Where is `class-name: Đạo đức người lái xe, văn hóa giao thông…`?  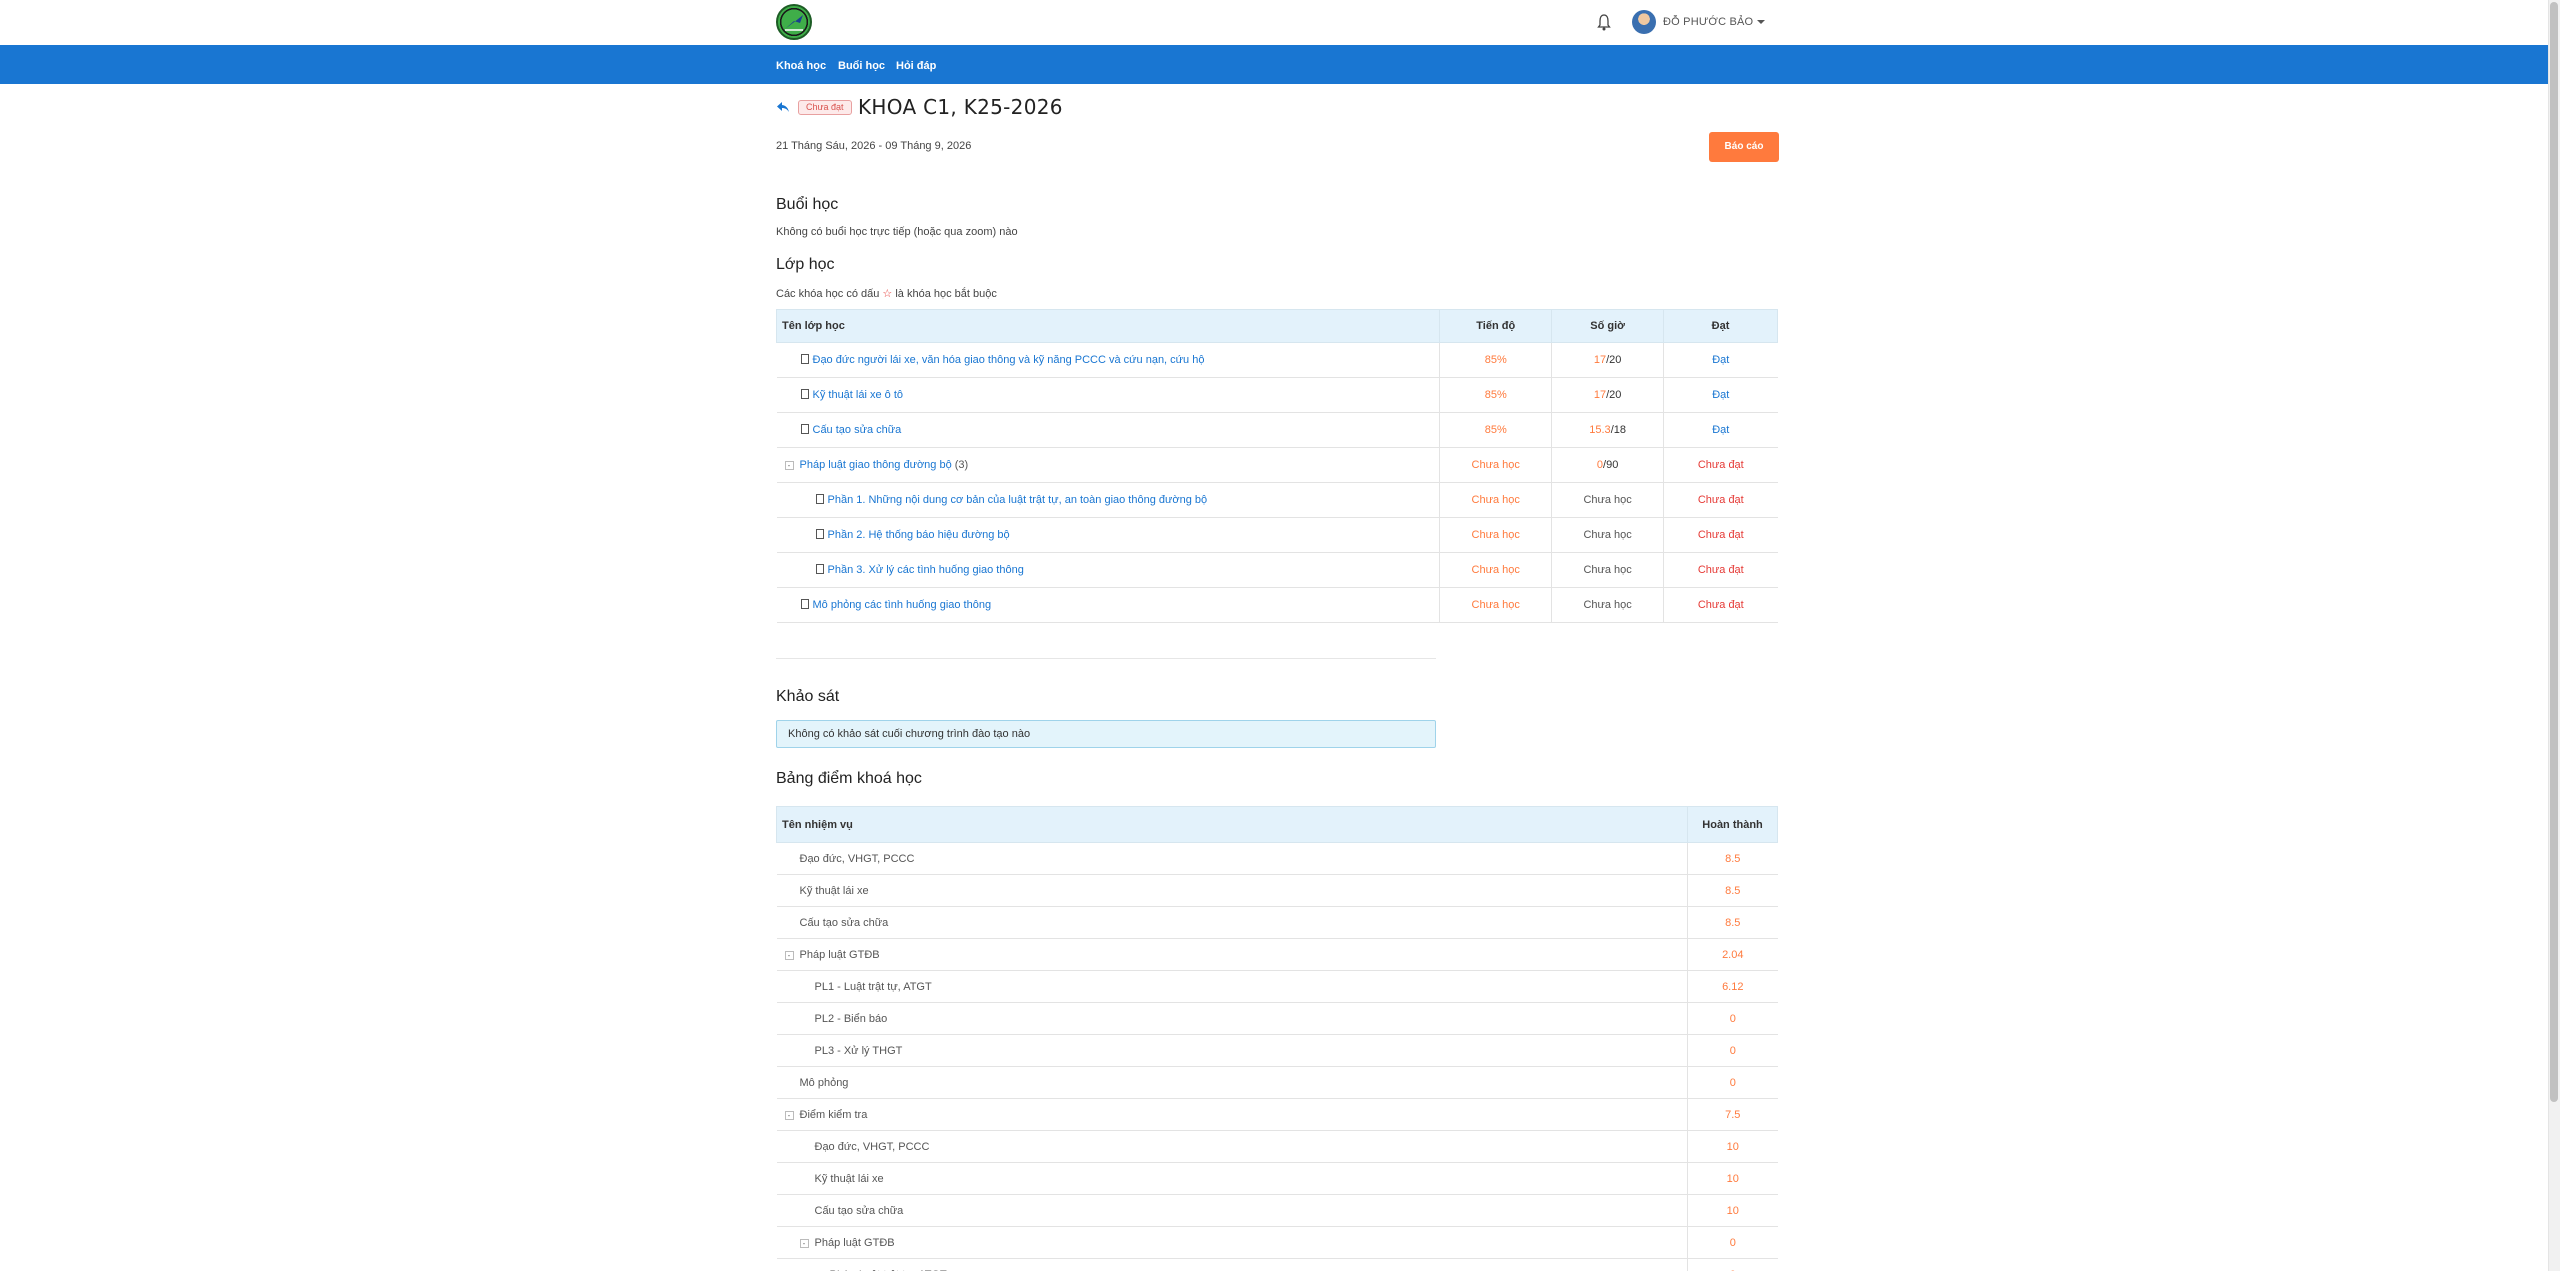 class-name: Đạo đức người lái xe, văn hóa giao thông… is located at coordinates (1008, 360).